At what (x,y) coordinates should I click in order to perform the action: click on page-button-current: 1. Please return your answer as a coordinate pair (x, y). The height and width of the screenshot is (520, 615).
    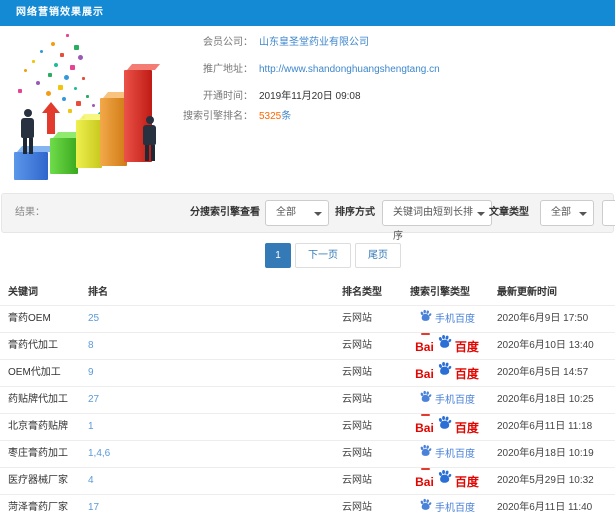
    Looking at the image, I should click on (278, 255).